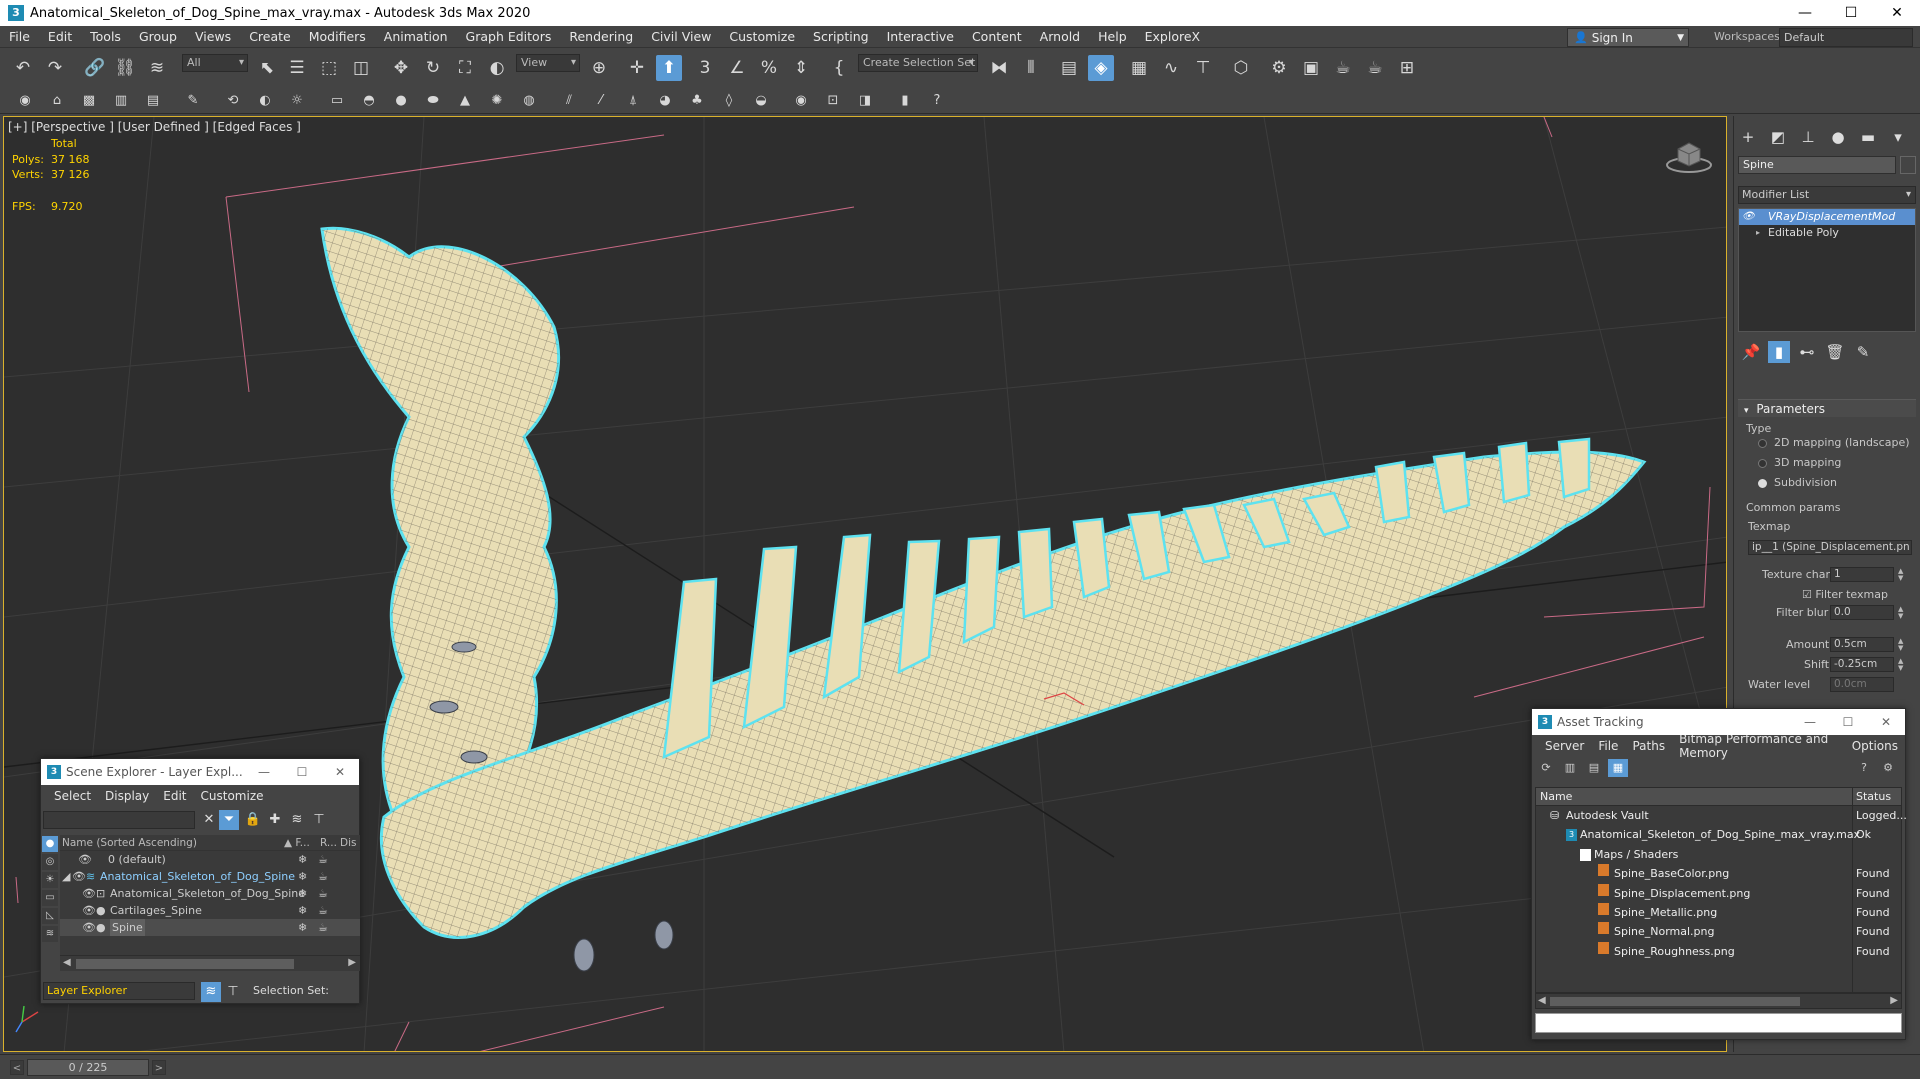  What do you see at coordinates (174, 796) in the screenshot?
I see `se-menu-edit: Edit` at bounding box center [174, 796].